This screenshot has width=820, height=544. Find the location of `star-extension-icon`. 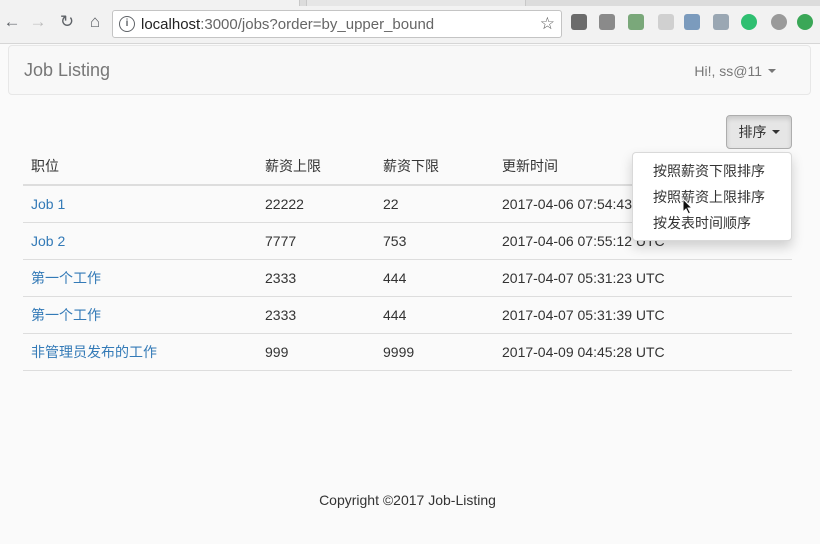

star-extension-icon is located at coordinates (692, 22).